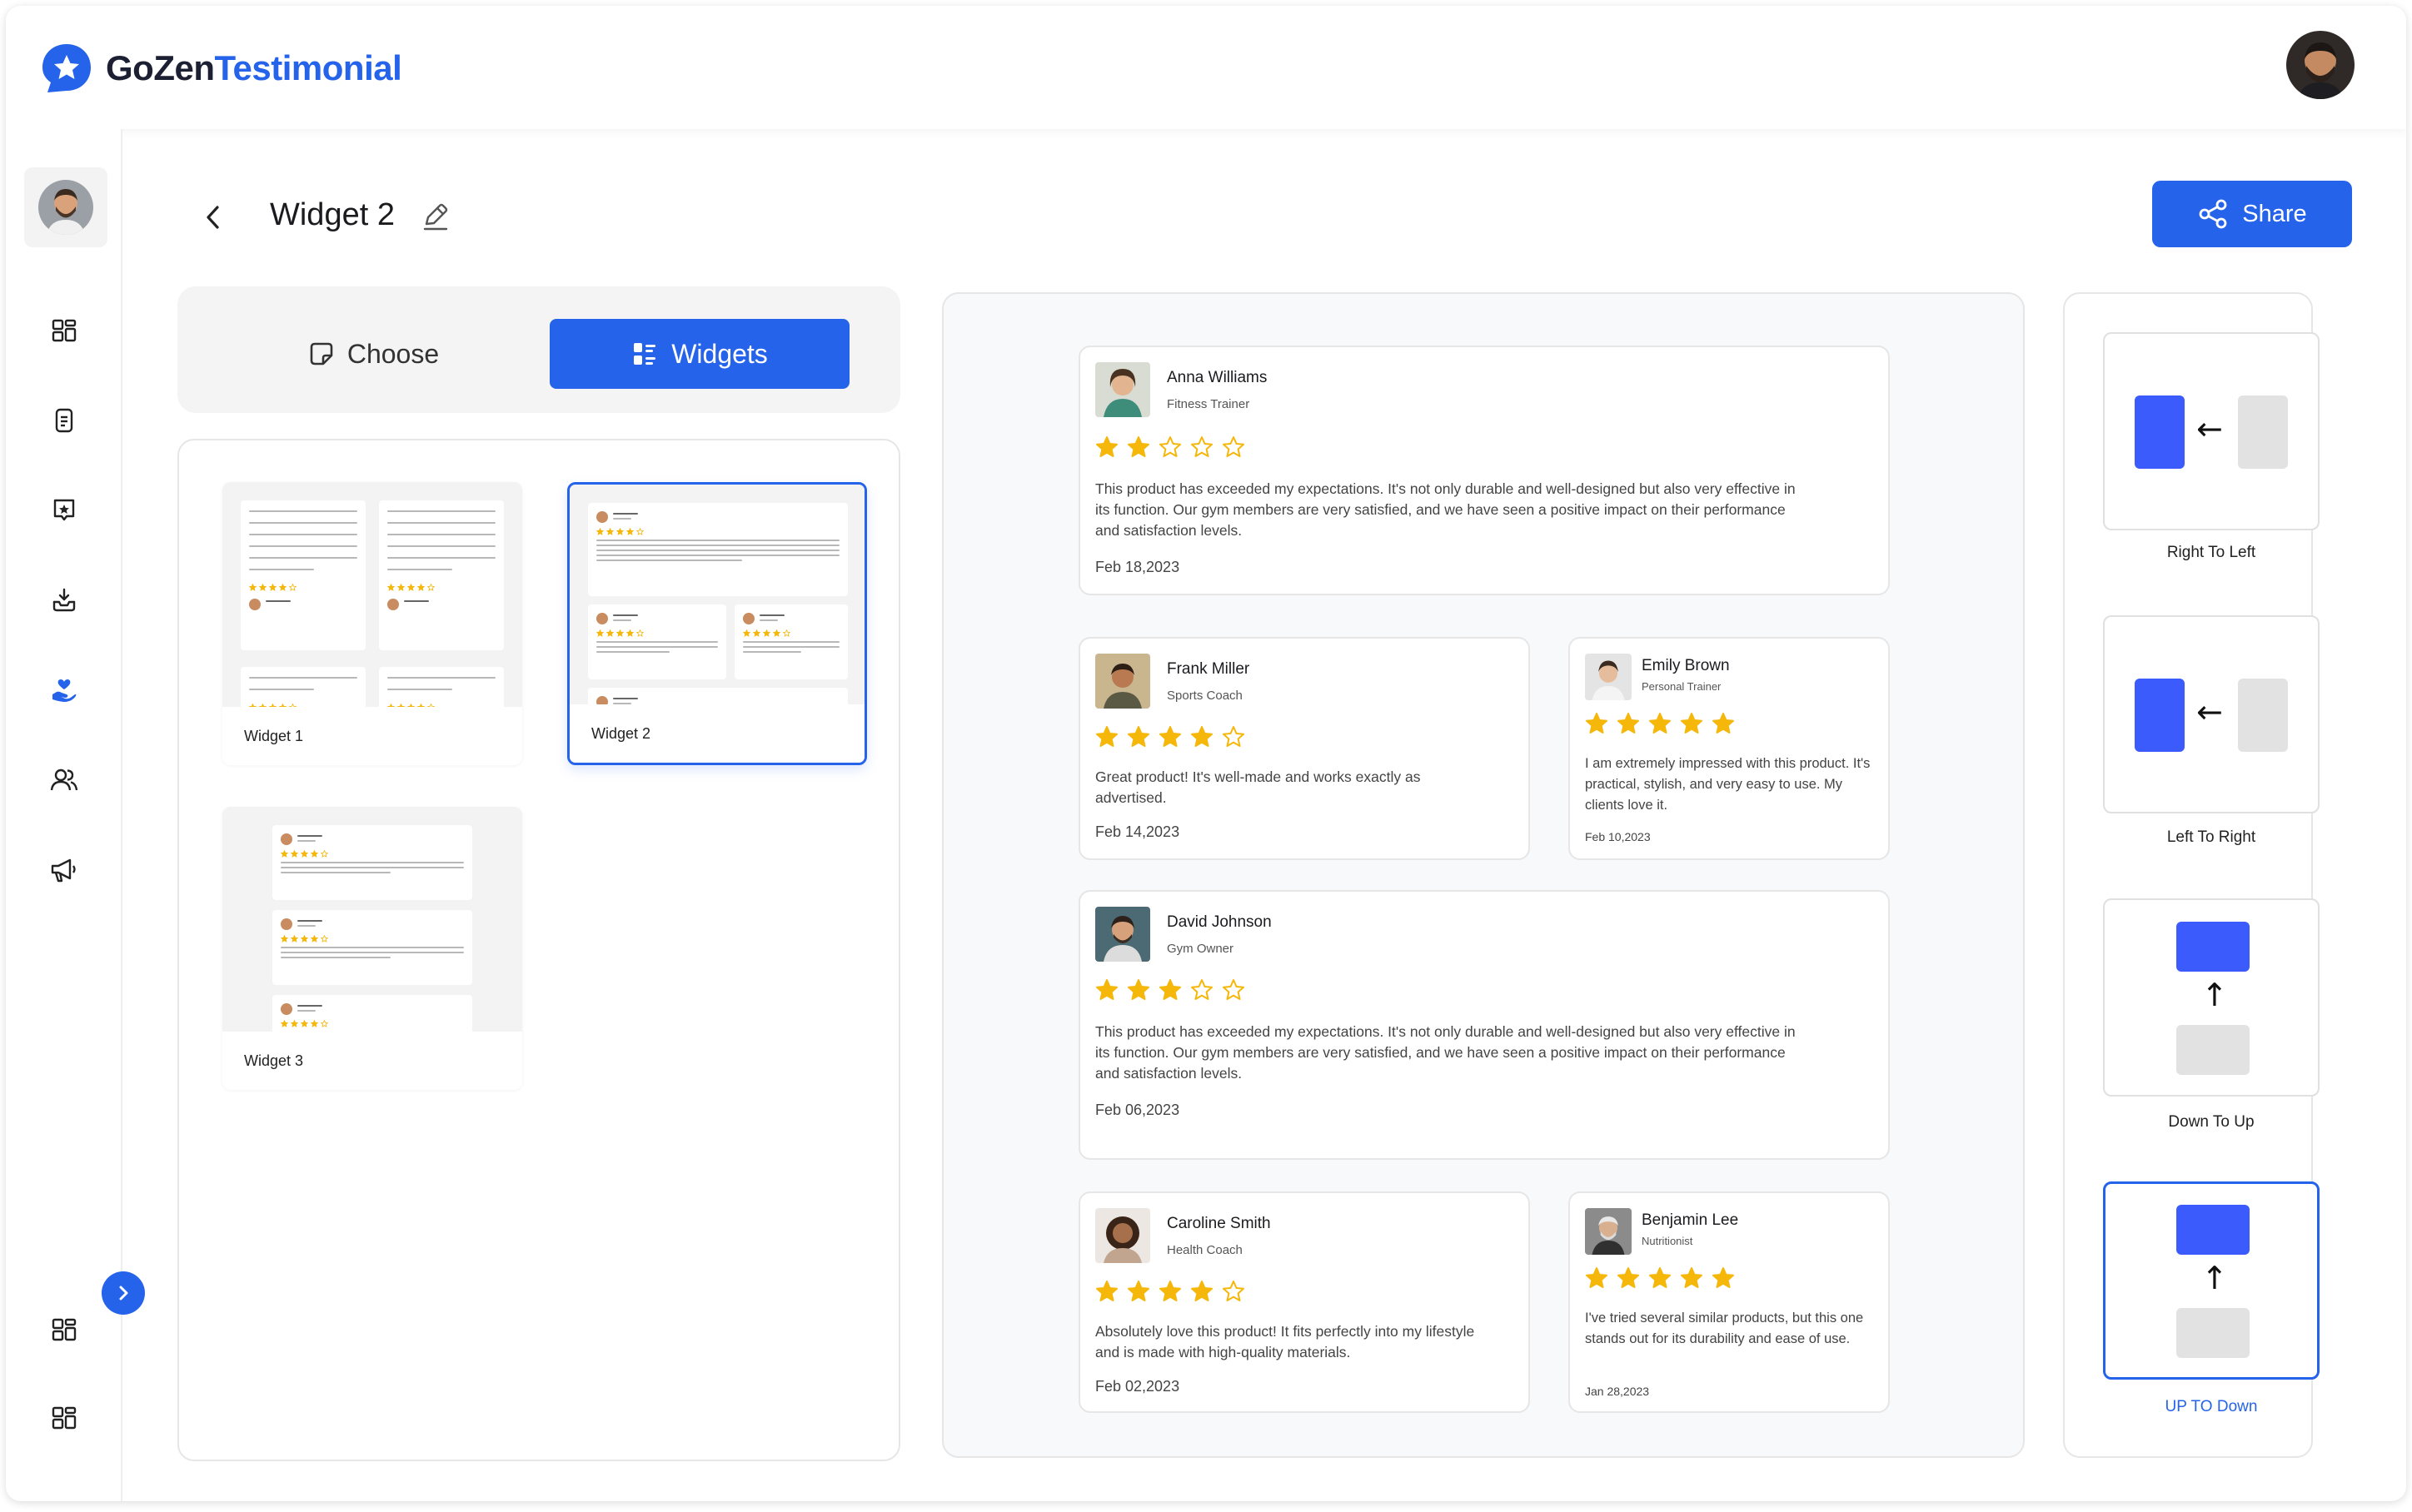 The height and width of the screenshot is (1512, 2412). What do you see at coordinates (64, 690) in the screenshot?
I see `hand-heart-icon` at bounding box center [64, 690].